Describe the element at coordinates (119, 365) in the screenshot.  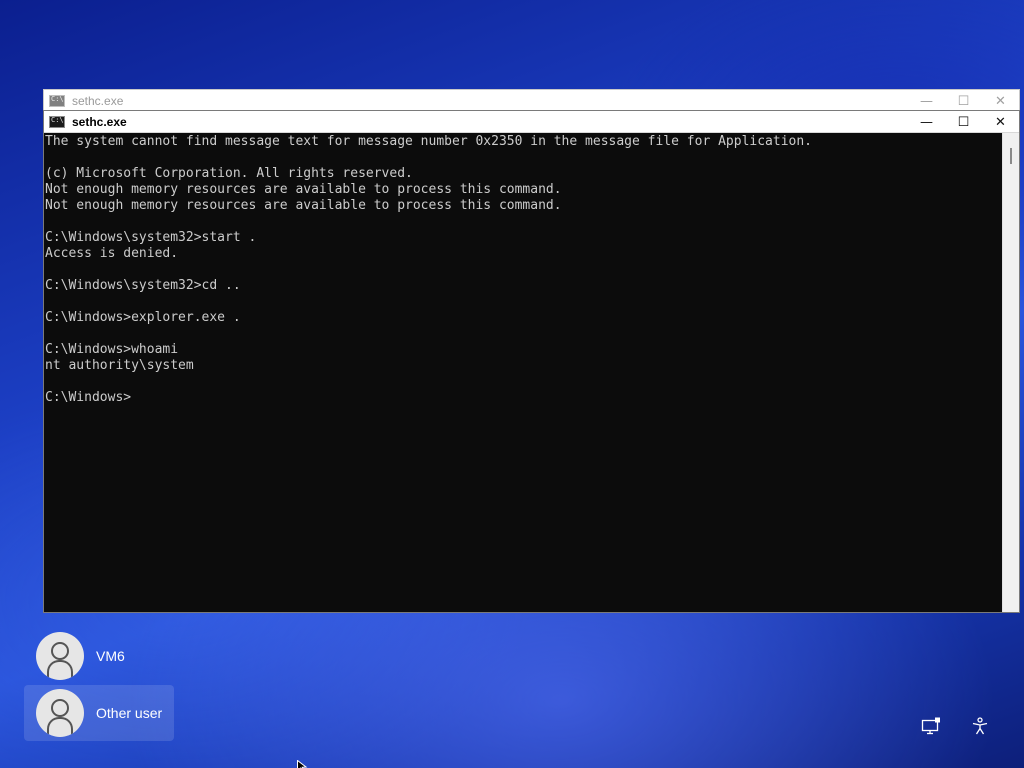
I see `console-line: nt authority\system` at that location.